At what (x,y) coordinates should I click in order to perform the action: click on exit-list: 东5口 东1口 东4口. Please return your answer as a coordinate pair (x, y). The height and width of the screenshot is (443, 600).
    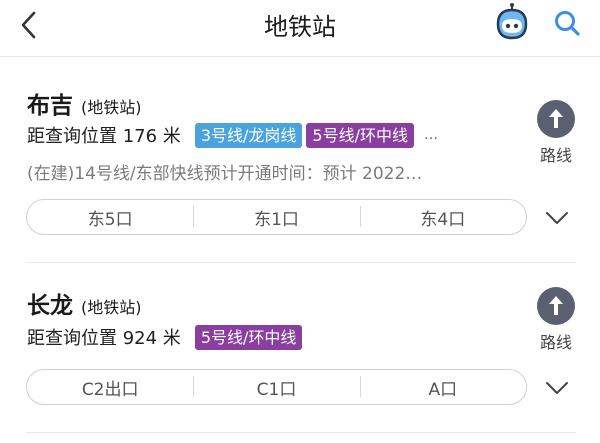
    Looking at the image, I should click on (276, 217).